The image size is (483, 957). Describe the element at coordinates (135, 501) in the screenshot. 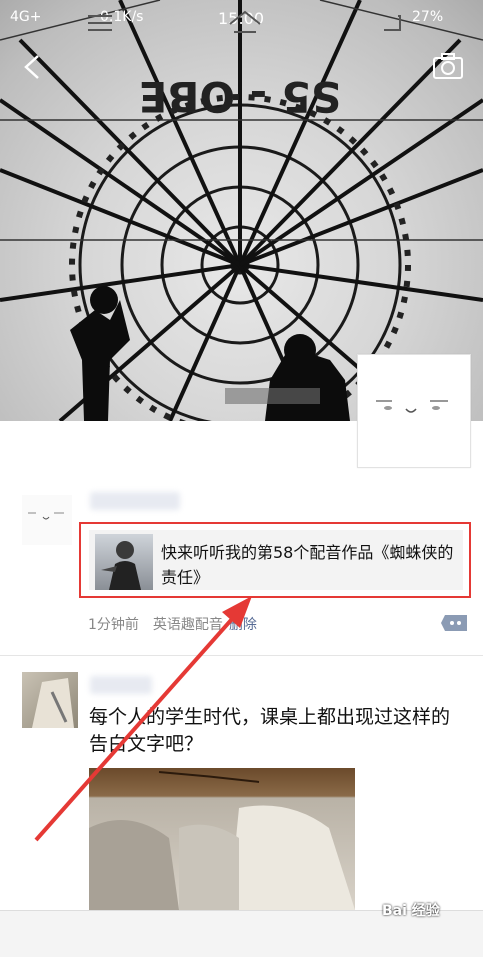

I see `post1-username-blurred` at that location.